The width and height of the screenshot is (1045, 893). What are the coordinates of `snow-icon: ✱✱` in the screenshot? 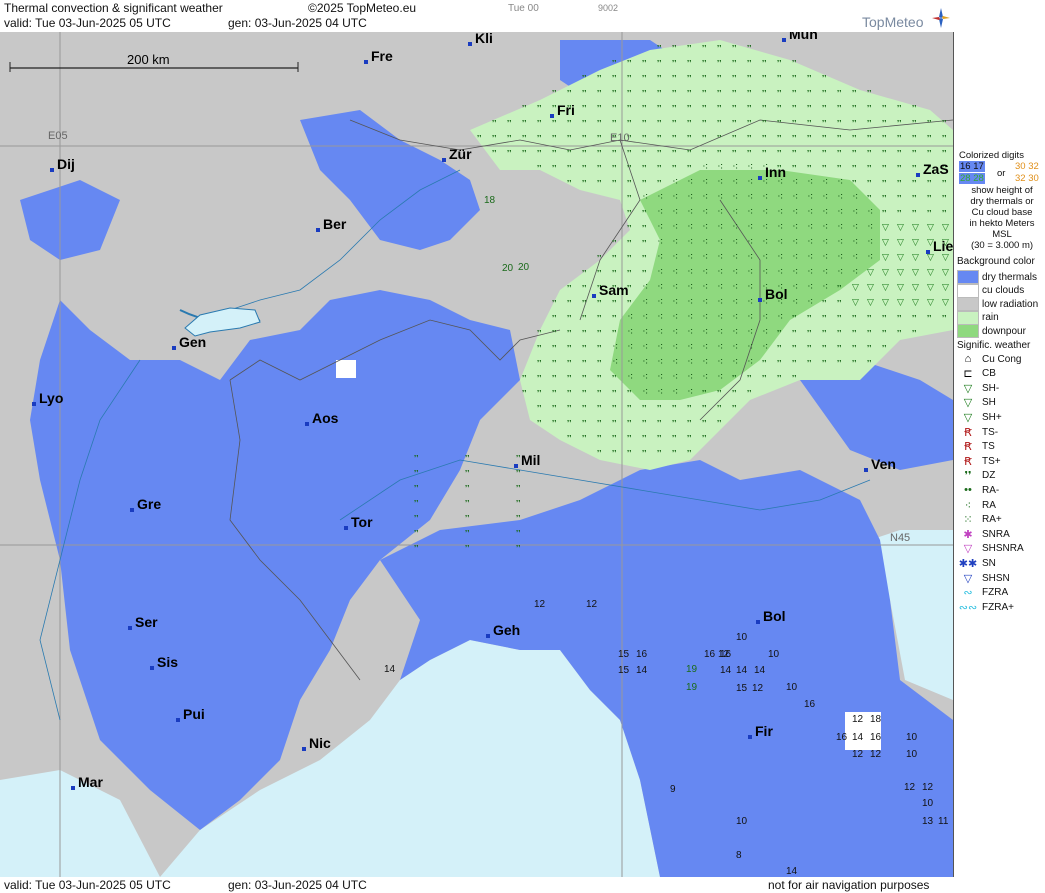 It's located at (968, 563).